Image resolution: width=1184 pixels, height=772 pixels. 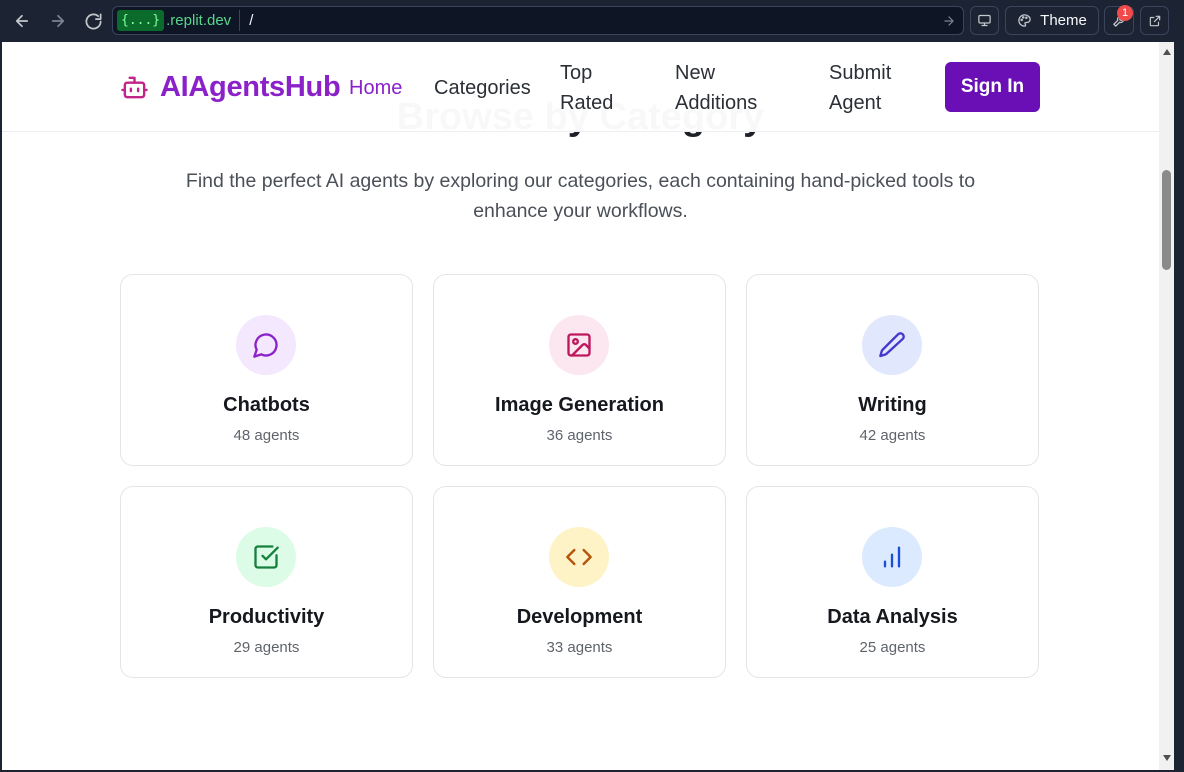 I want to click on card-count: 33 agents, so click(x=579, y=647).